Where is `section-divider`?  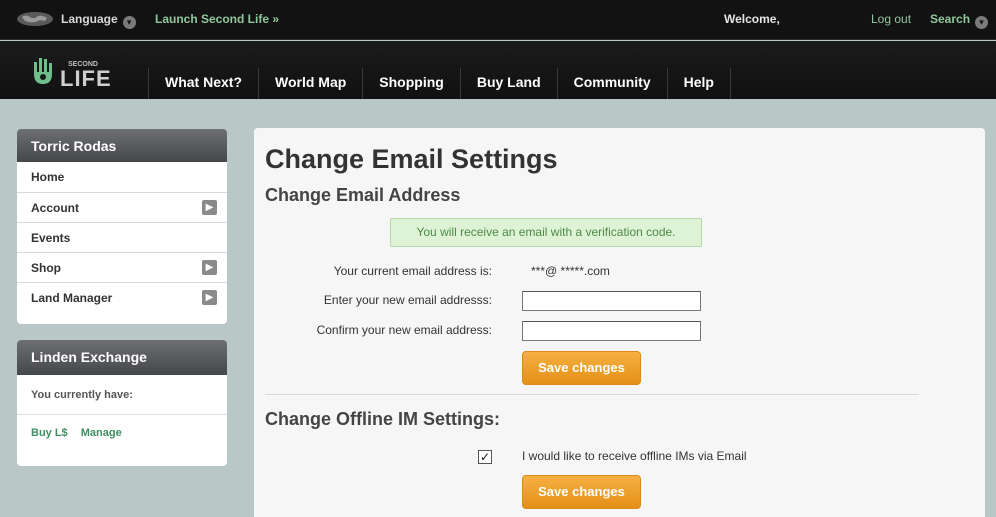
section-divider is located at coordinates (592, 394).